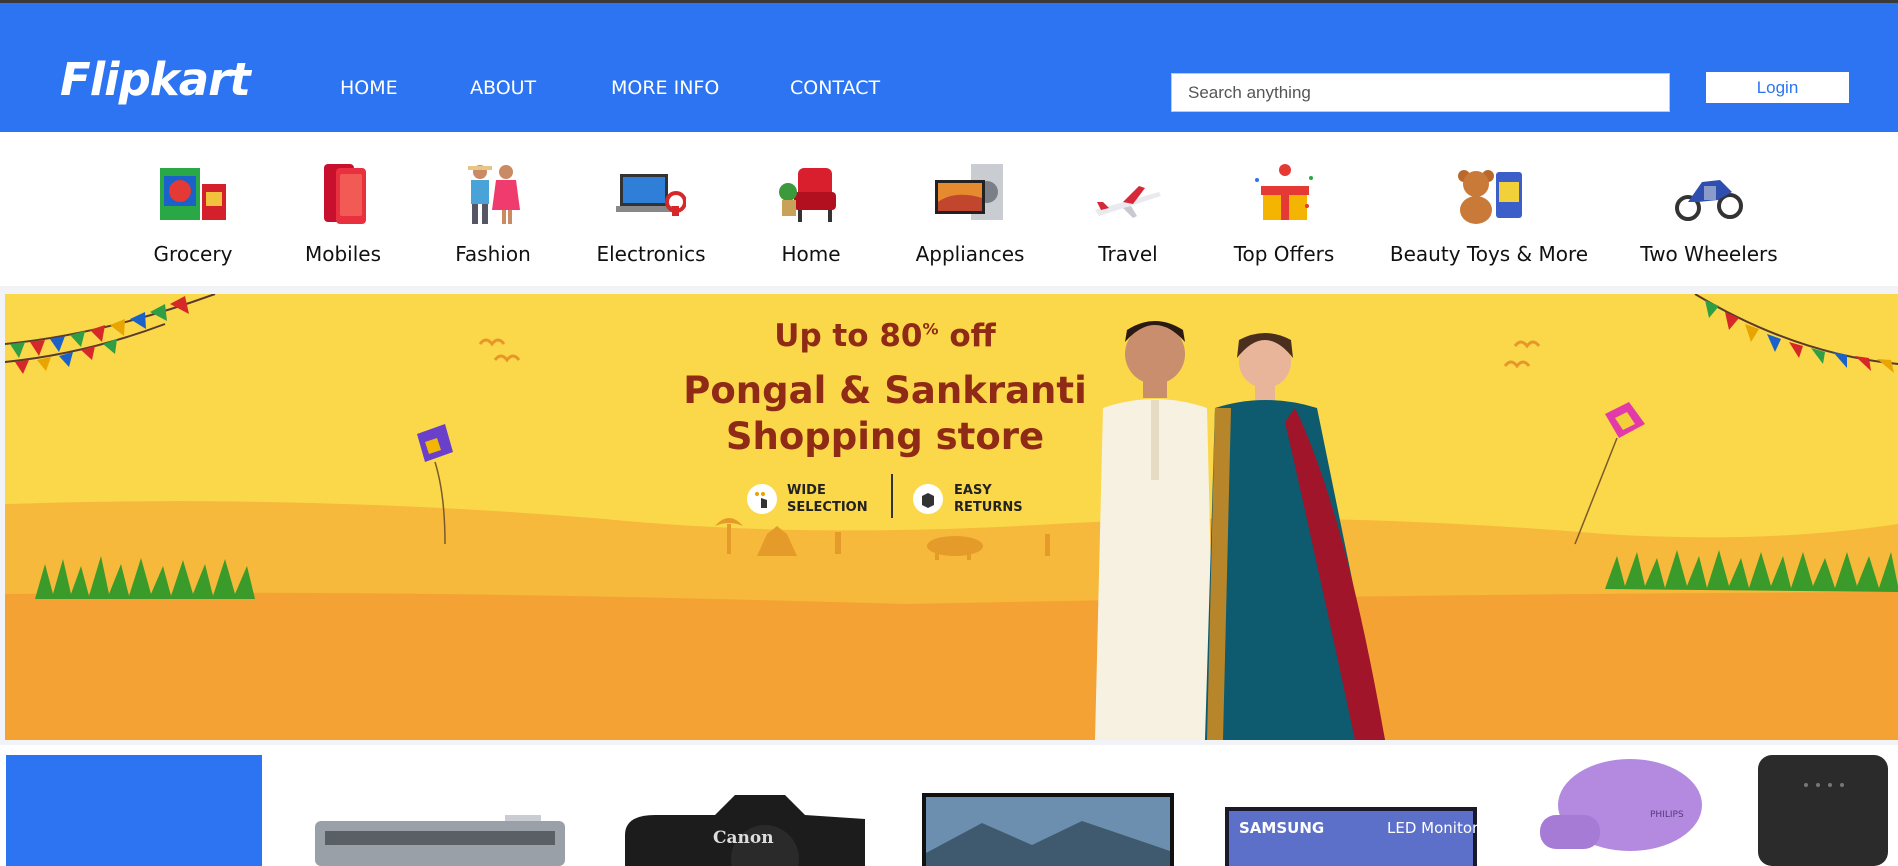  I want to click on nav-more-info: MORE INFO, so click(665, 88).